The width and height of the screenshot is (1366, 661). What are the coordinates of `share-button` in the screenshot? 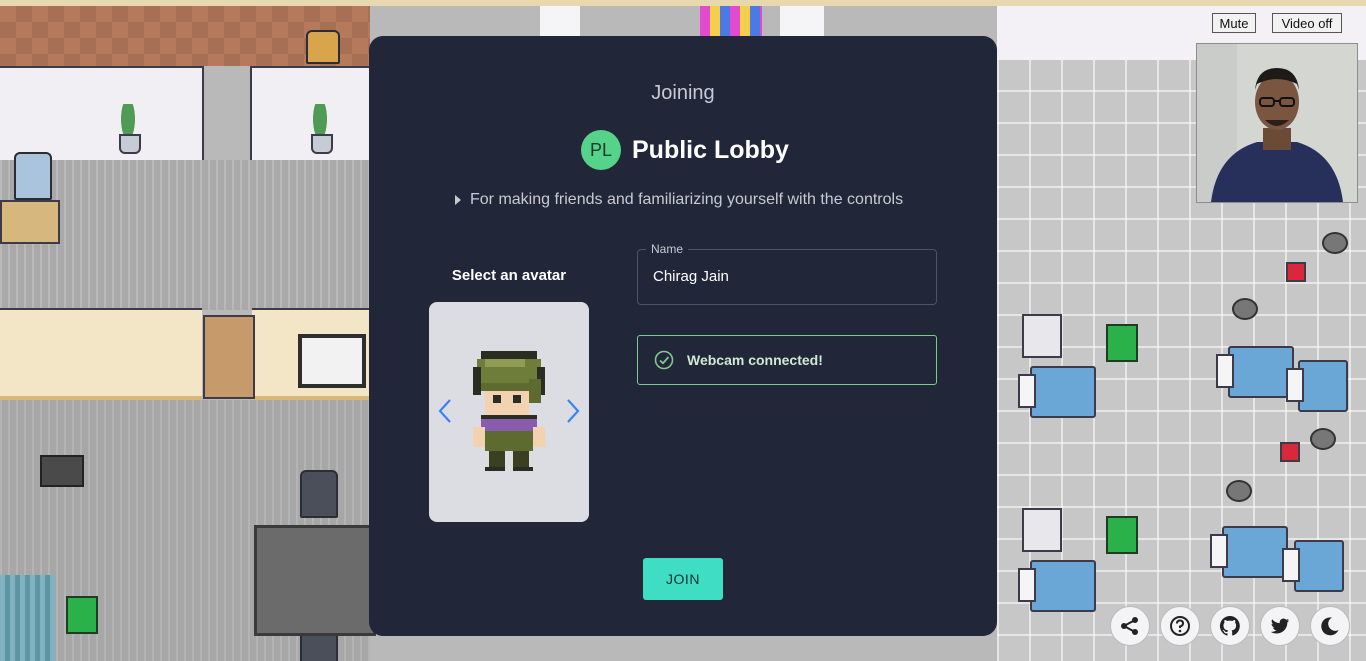 It's located at (1130, 626).